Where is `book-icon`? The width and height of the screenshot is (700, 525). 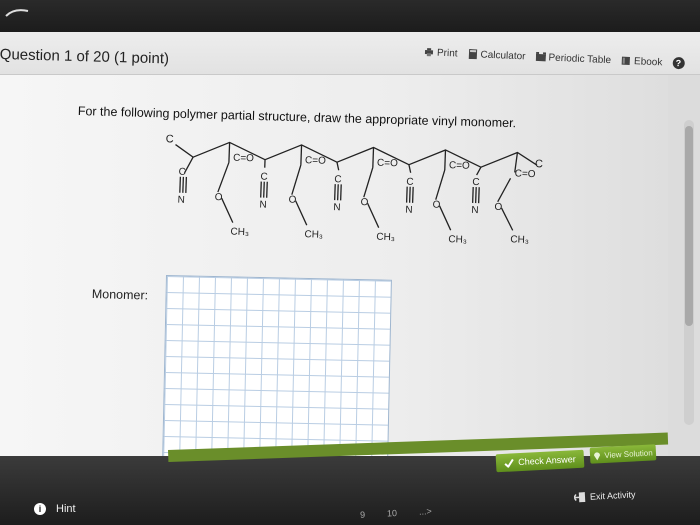
book-icon is located at coordinates (626, 60).